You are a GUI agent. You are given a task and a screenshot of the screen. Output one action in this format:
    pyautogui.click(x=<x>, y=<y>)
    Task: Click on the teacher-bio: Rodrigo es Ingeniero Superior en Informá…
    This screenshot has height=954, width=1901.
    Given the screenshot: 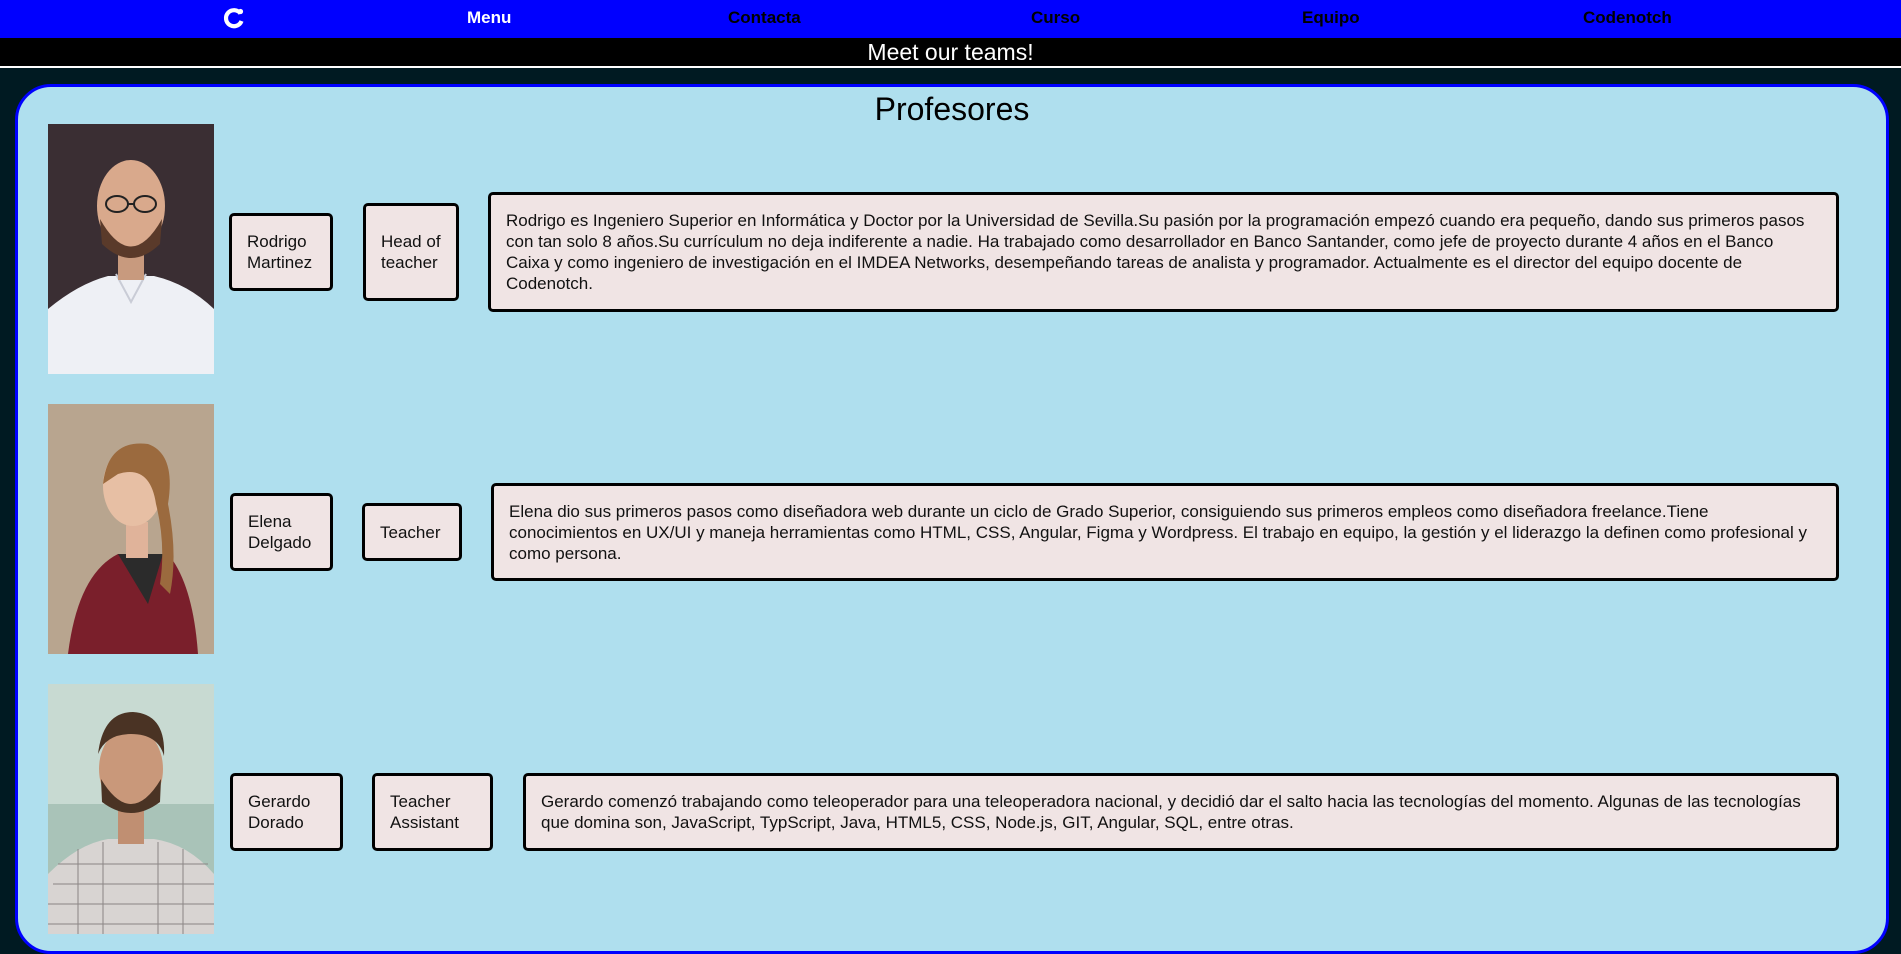 What is the action you would take?
    pyautogui.click(x=1155, y=252)
    